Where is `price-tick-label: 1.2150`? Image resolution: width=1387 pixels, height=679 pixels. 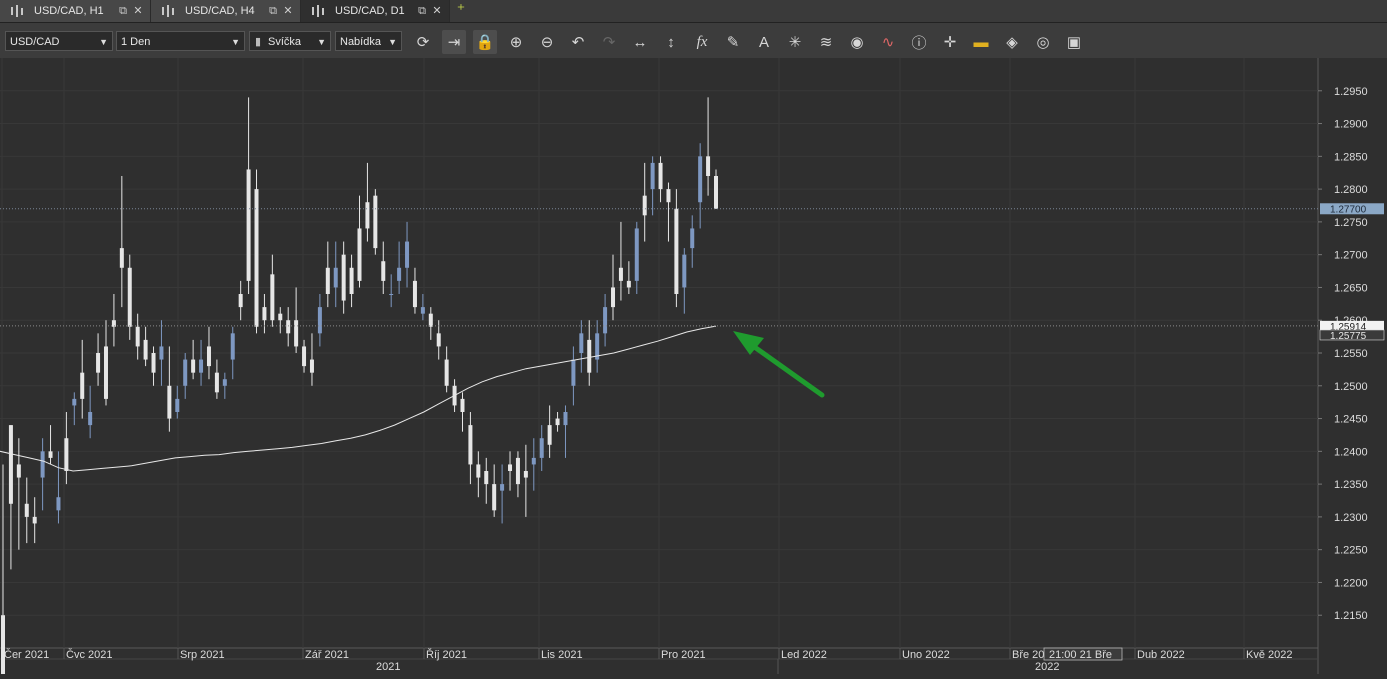
price-tick-label: 1.2150 is located at coordinates (1351, 616).